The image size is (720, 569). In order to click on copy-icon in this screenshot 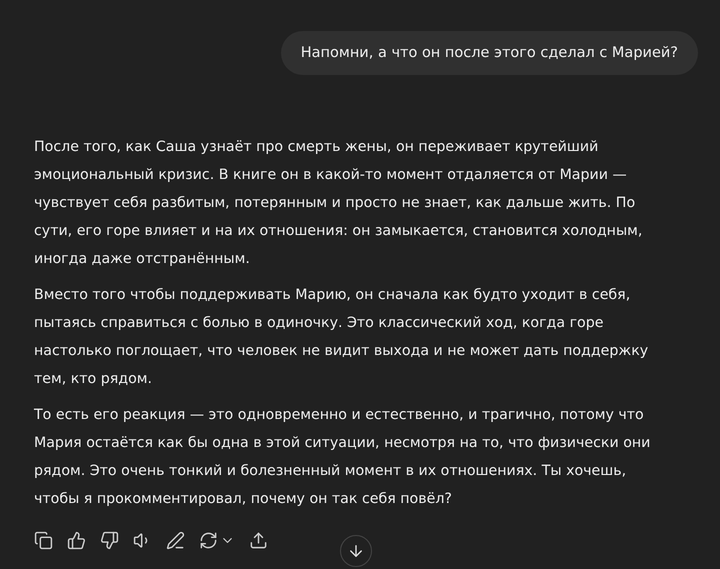, I will do `click(43, 540)`.